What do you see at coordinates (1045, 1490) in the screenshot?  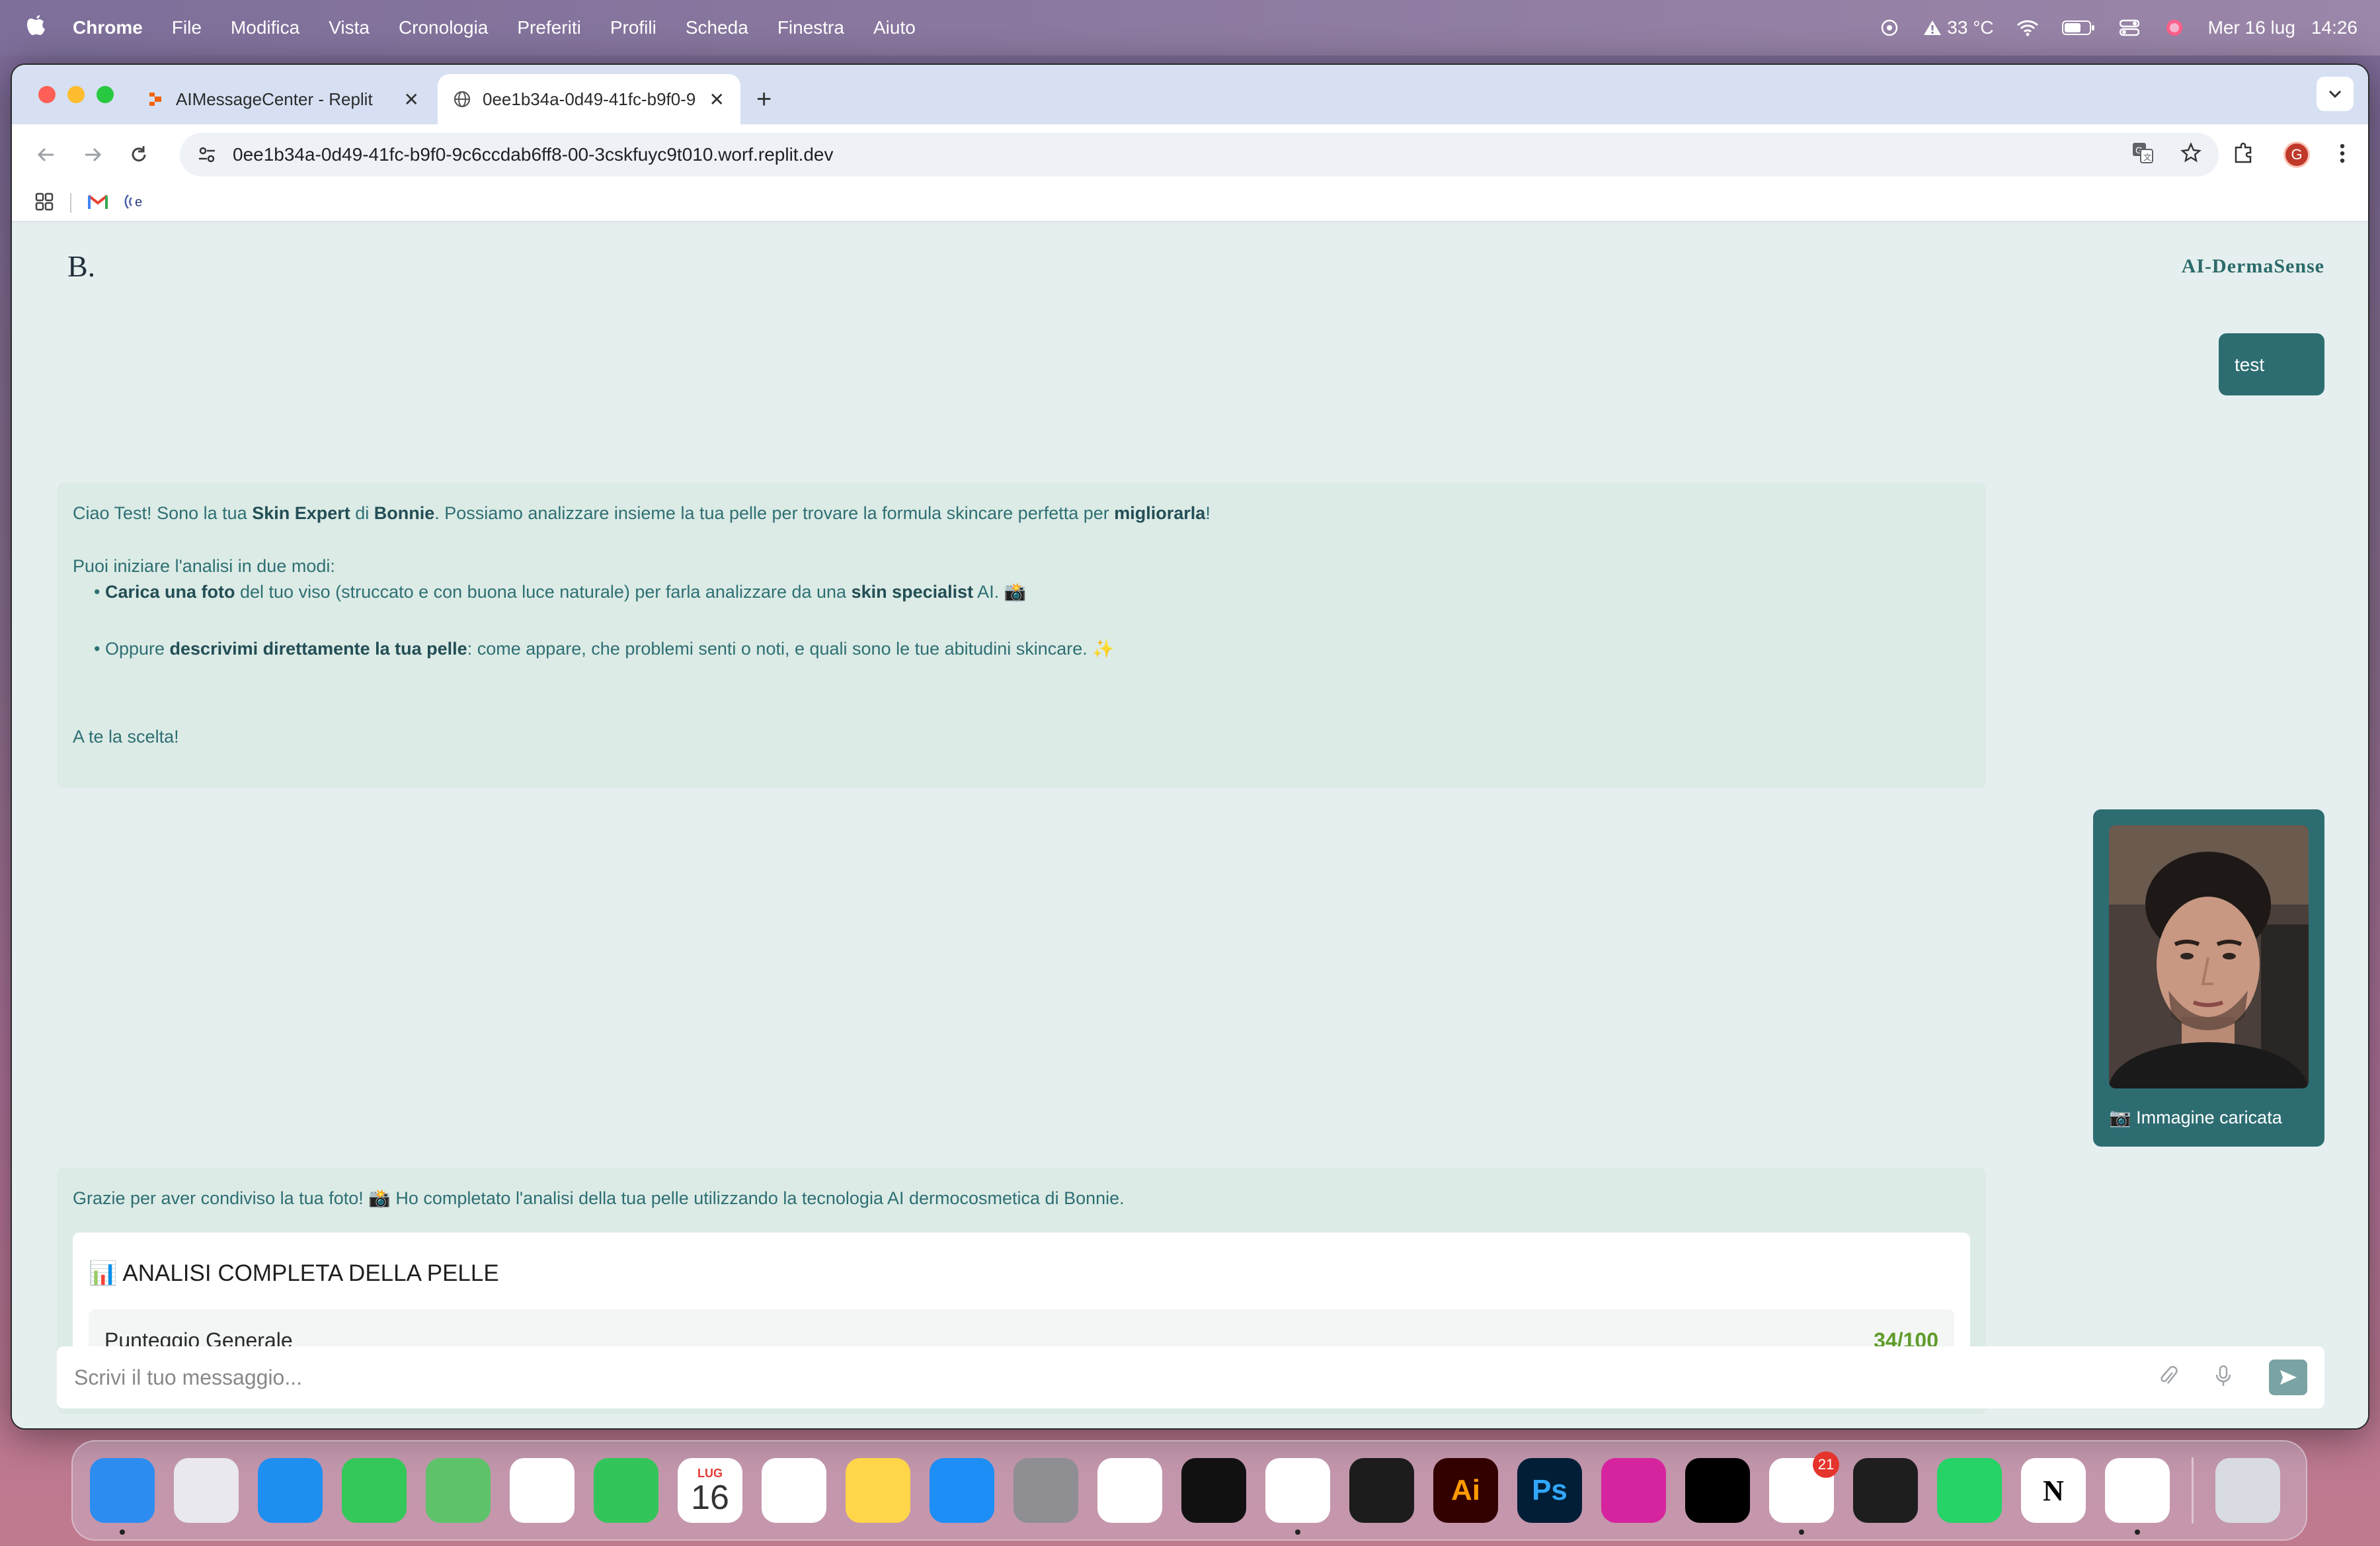 I see `settings-icon` at bounding box center [1045, 1490].